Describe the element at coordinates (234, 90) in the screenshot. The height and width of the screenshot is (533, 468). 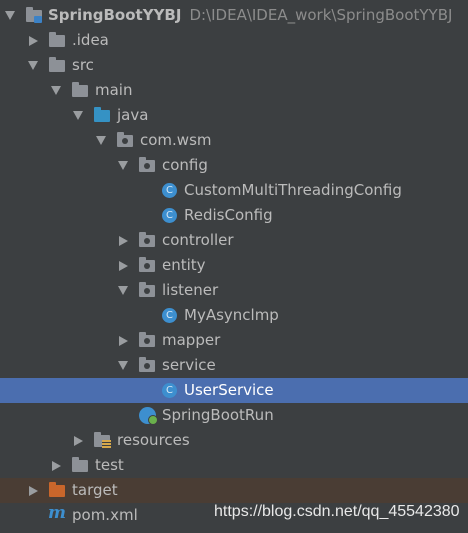
I see `tree-node-main: main` at that location.